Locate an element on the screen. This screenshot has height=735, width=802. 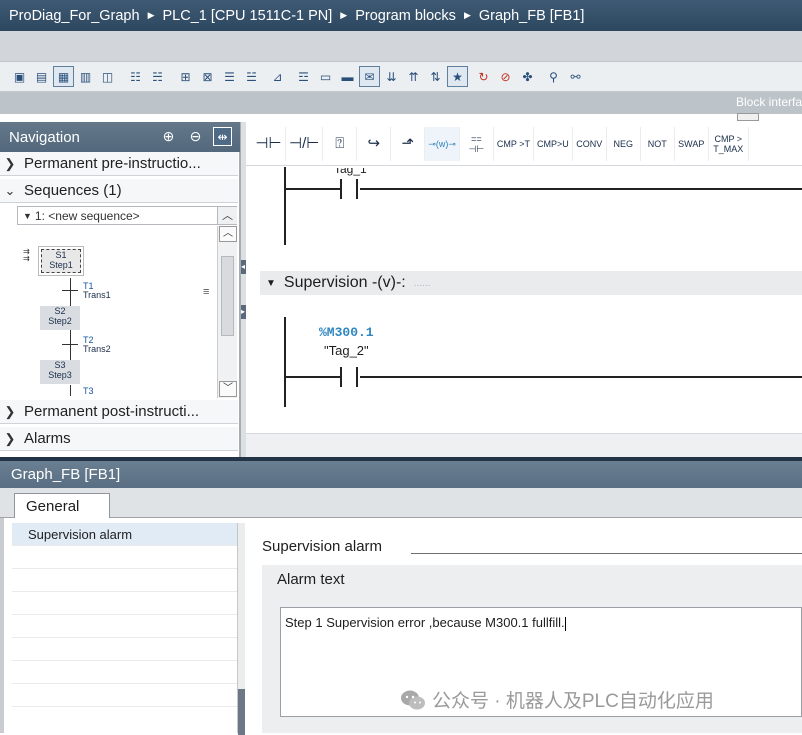
insert-network-icon: ☷ is located at coordinates (135, 76).